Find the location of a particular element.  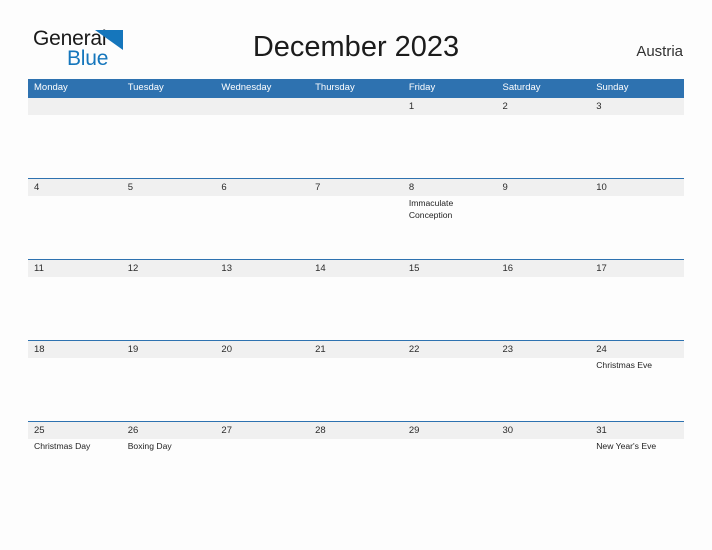

weekday-header-saturday: Saturday is located at coordinates (521, 87).